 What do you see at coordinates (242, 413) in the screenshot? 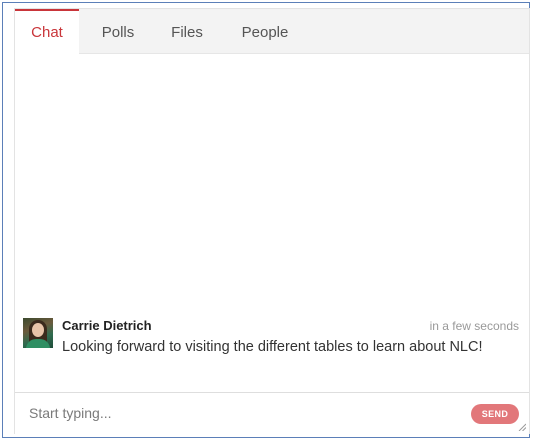
I see `message-input` at bounding box center [242, 413].